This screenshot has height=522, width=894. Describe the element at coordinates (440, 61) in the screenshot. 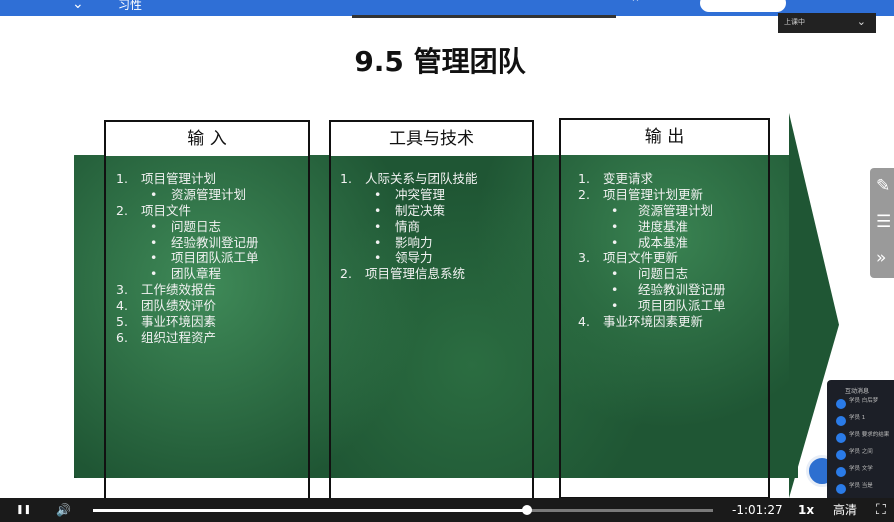

I see `slide-title: 9.5 管理团队` at that location.